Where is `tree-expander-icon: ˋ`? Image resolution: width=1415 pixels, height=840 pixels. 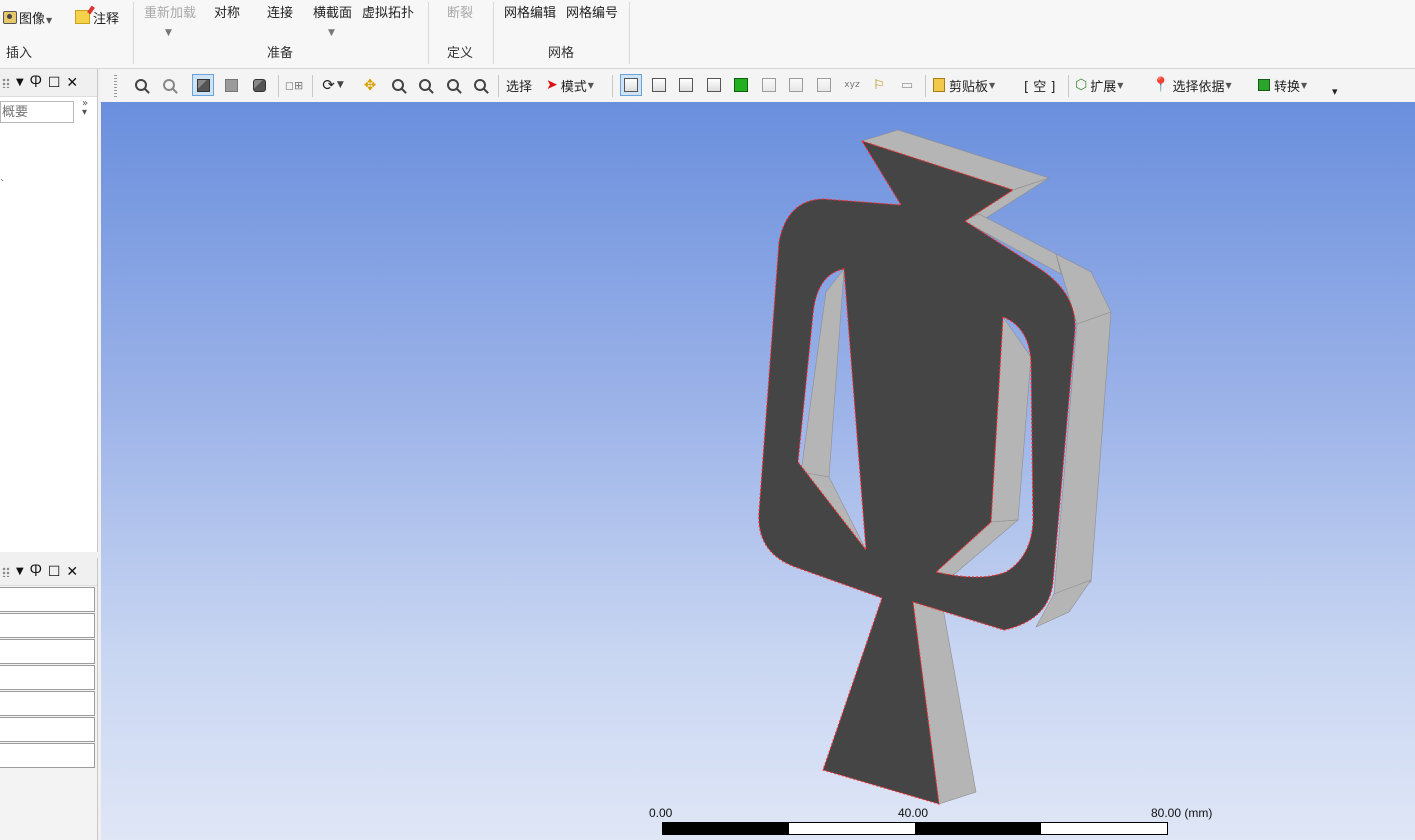 tree-expander-icon: ˋ is located at coordinates (2, 184).